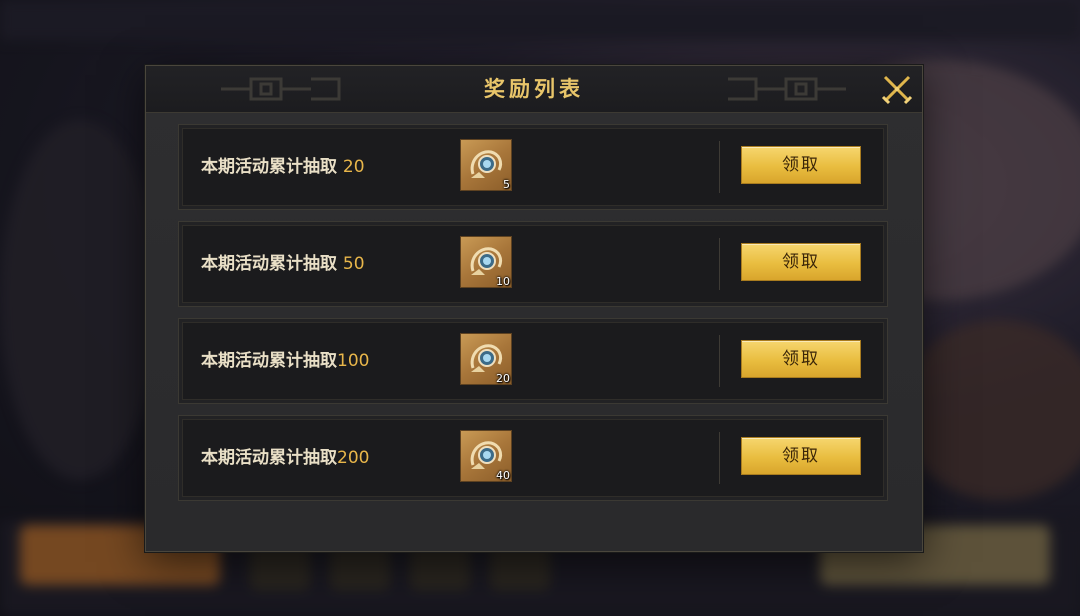 Image resolution: width=1080 pixels, height=616 pixels. What do you see at coordinates (353, 458) in the screenshot?
I see `reward-threshold: 200` at bounding box center [353, 458].